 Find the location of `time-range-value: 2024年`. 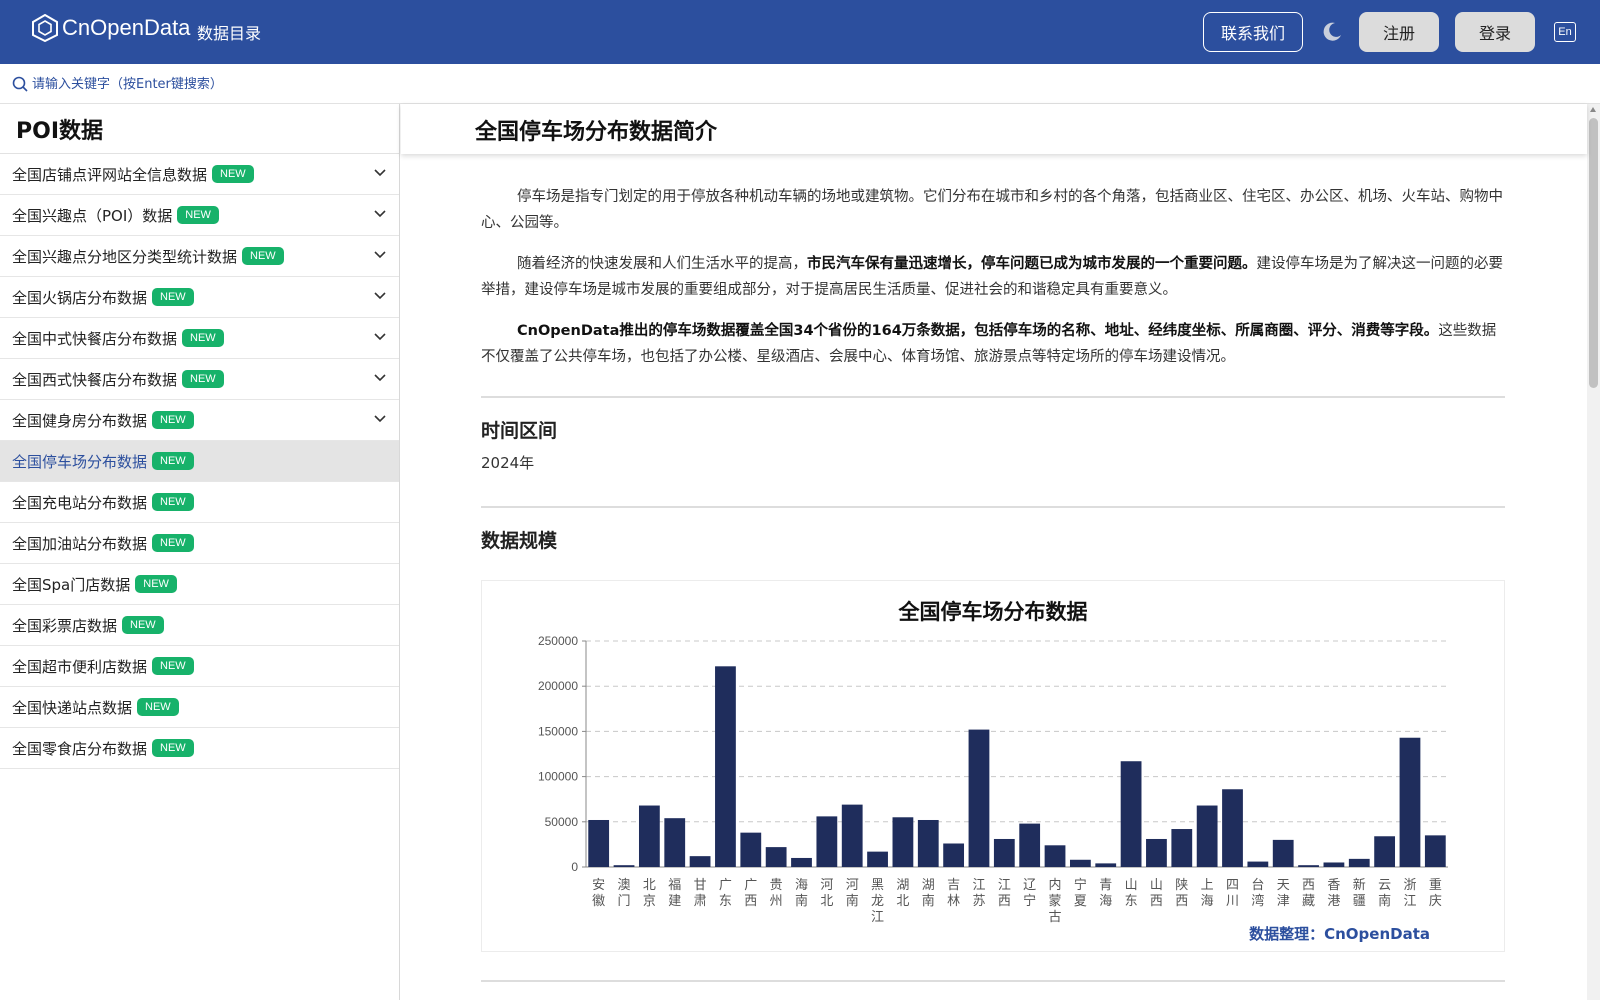

time-range-value: 2024年 is located at coordinates (508, 463).